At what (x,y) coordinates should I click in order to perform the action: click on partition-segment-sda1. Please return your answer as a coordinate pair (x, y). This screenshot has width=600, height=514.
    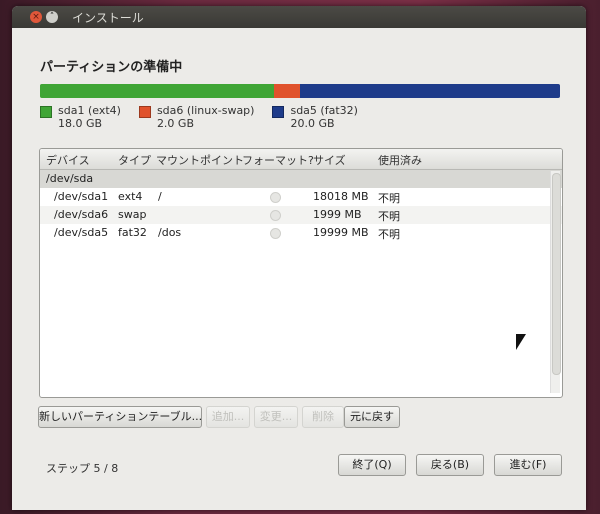
    Looking at the image, I should click on (157, 91).